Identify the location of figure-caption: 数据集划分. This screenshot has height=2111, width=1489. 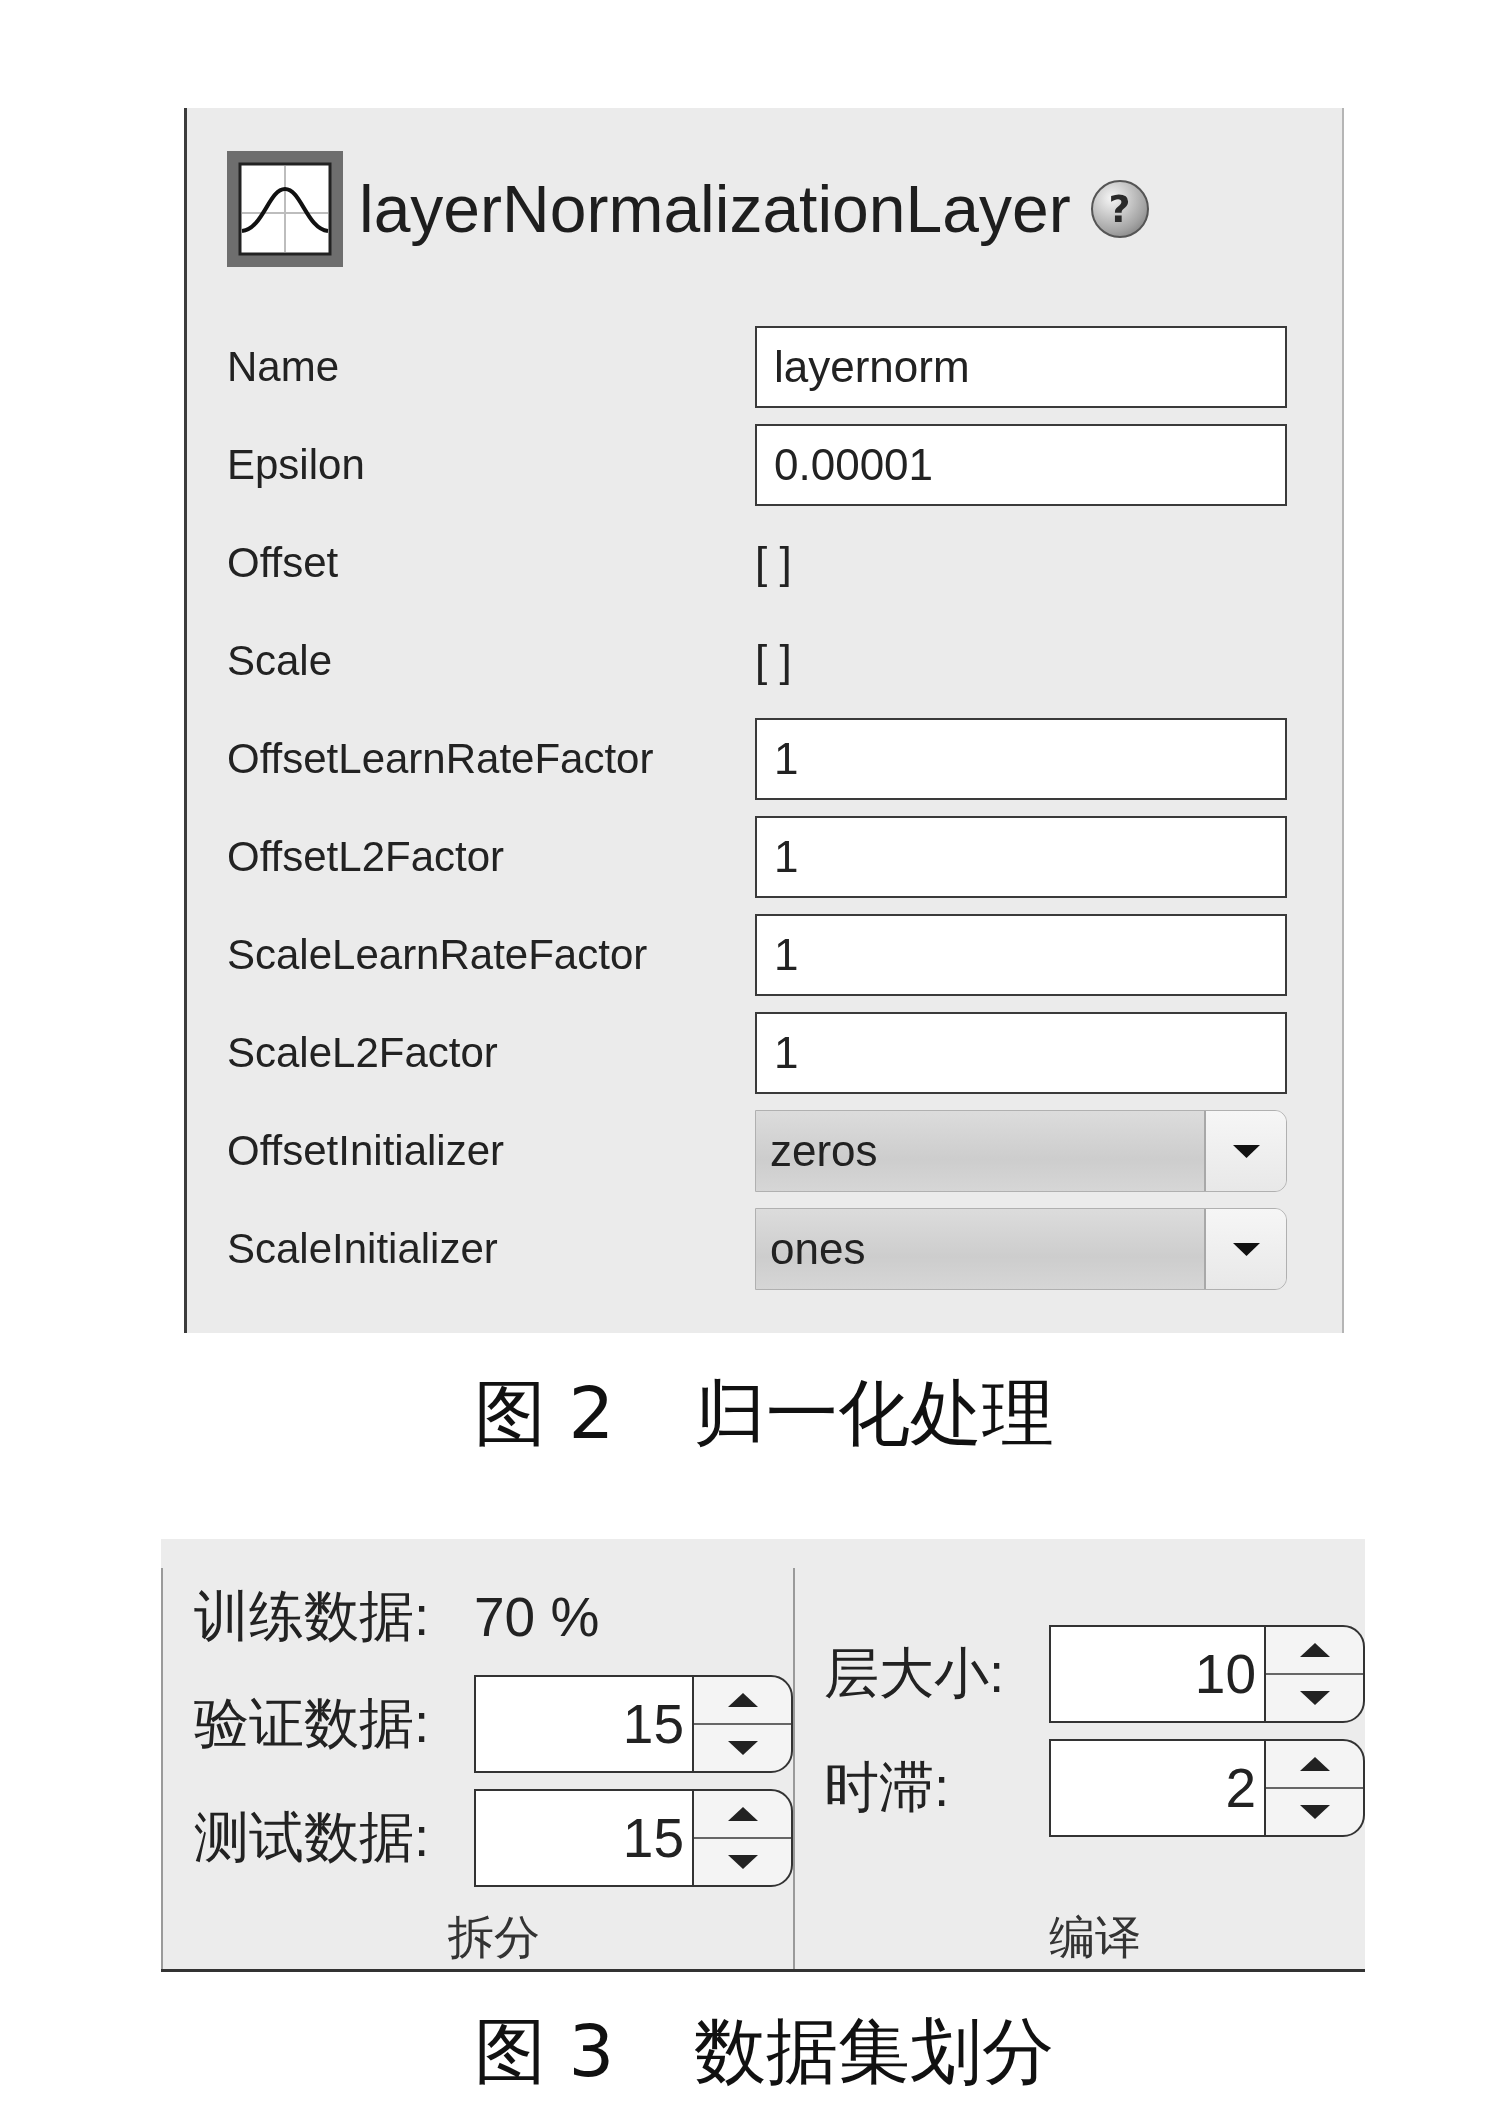
(874, 2051).